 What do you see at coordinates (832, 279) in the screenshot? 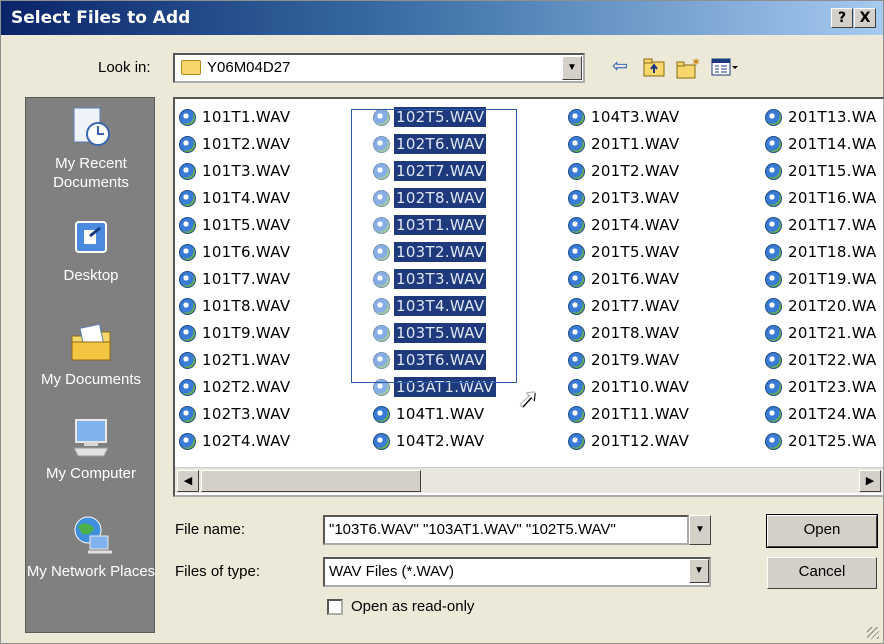
I see `file-name: 201T19.WA` at bounding box center [832, 279].